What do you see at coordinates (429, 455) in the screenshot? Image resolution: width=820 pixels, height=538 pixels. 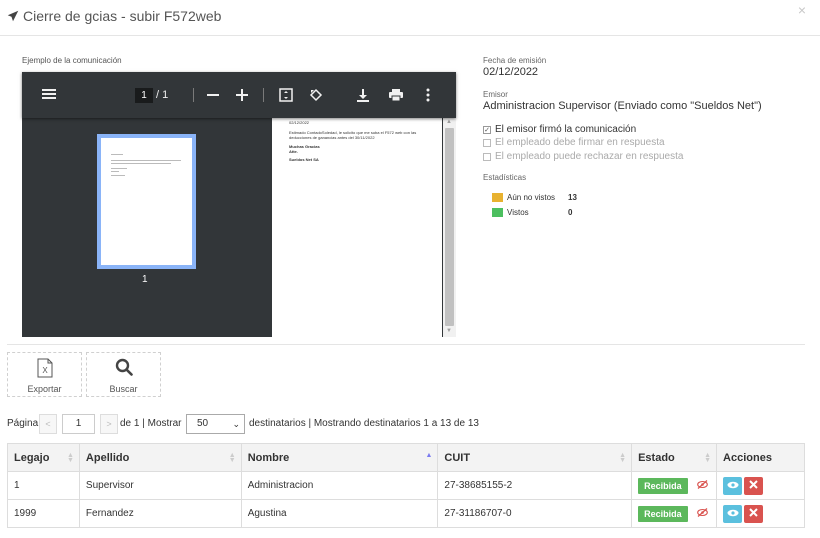 I see `sort-asc-icon: ▲` at bounding box center [429, 455].